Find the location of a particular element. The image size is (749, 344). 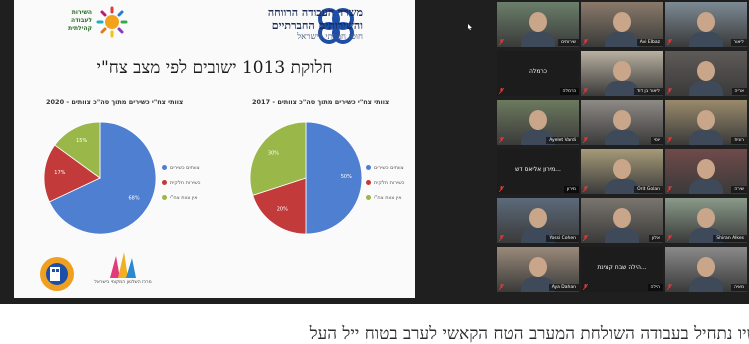

participant-name: Ayelet Vardi is located at coordinates (562, 140).